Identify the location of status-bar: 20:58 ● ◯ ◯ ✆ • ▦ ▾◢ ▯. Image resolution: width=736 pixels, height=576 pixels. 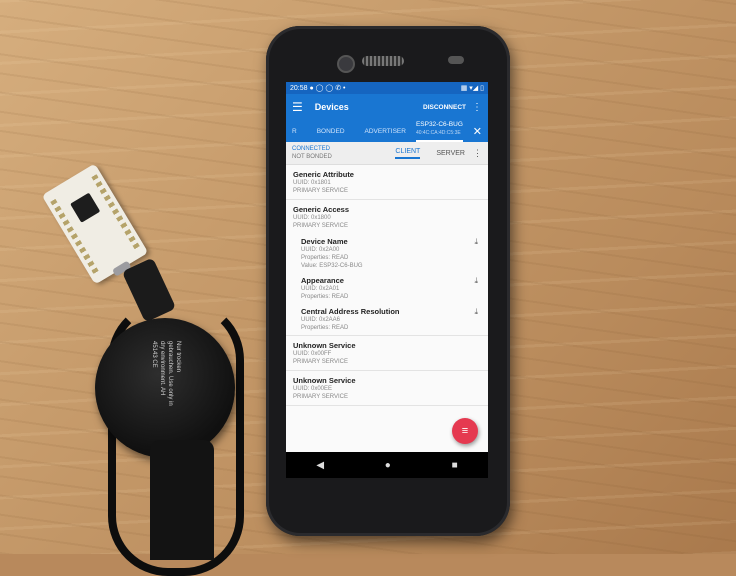
(387, 88).